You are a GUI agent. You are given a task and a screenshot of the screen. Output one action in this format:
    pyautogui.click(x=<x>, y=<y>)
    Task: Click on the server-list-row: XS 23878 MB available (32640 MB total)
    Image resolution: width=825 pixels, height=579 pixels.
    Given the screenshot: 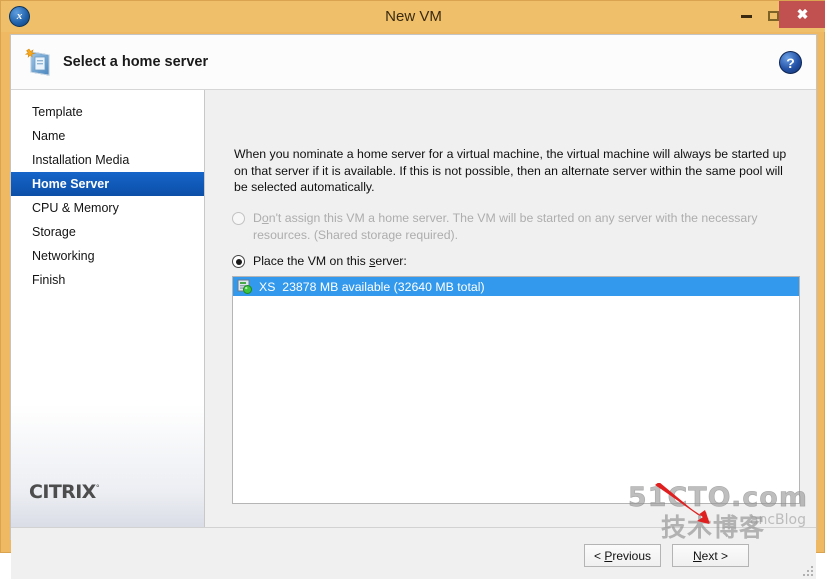 What is the action you would take?
    pyautogui.click(x=516, y=286)
    